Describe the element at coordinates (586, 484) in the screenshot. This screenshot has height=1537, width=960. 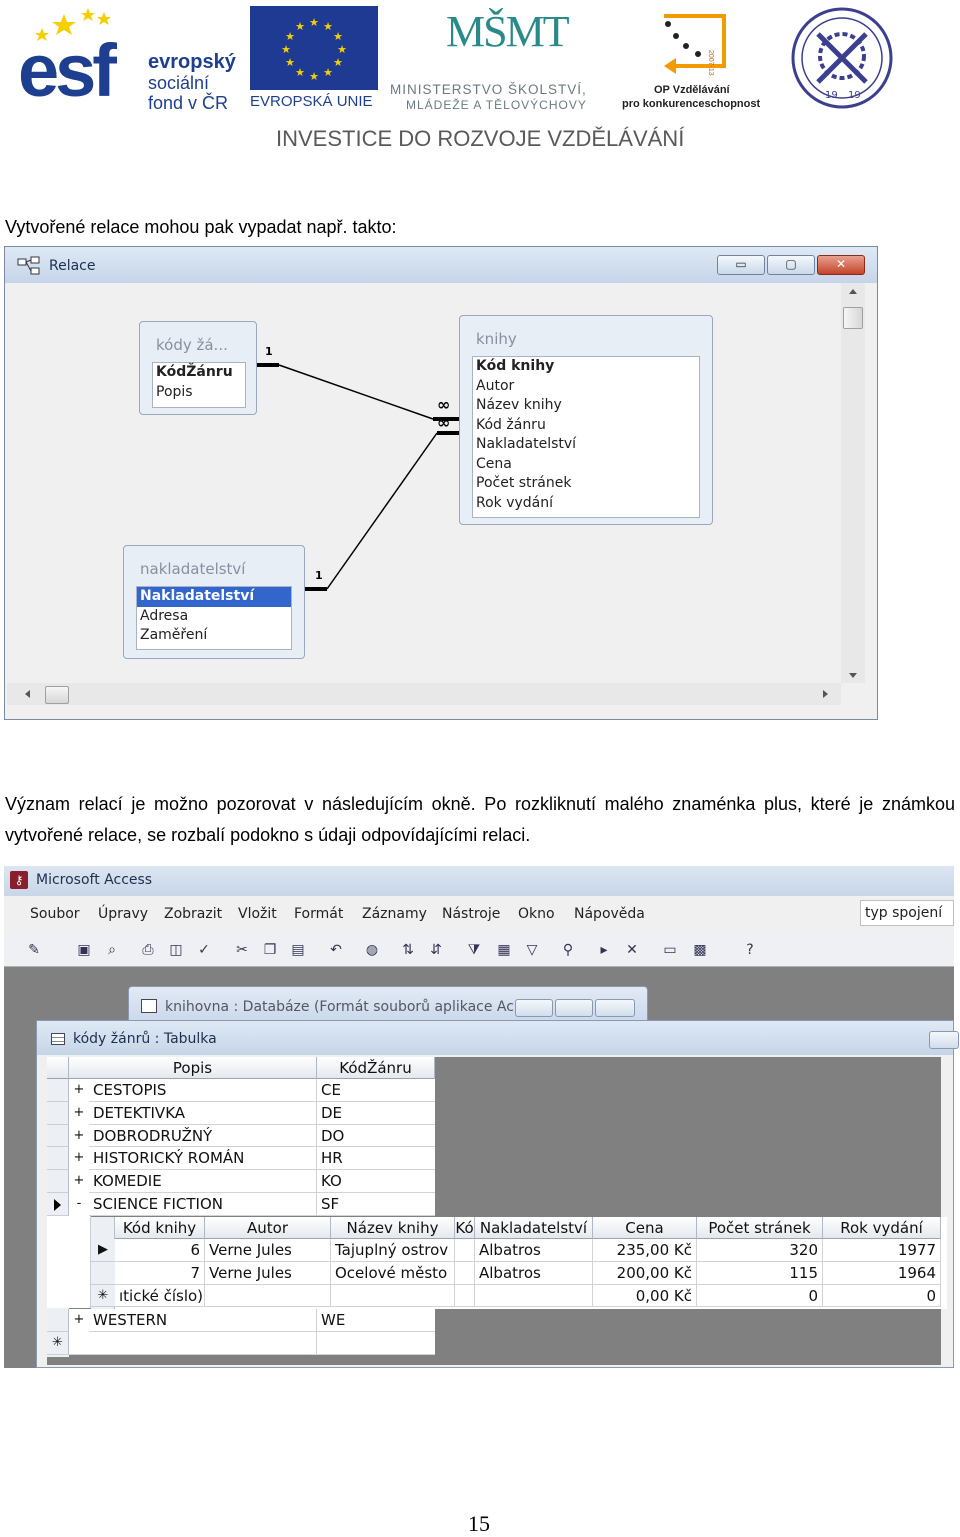
I see `field-item: Počet stránek` at that location.